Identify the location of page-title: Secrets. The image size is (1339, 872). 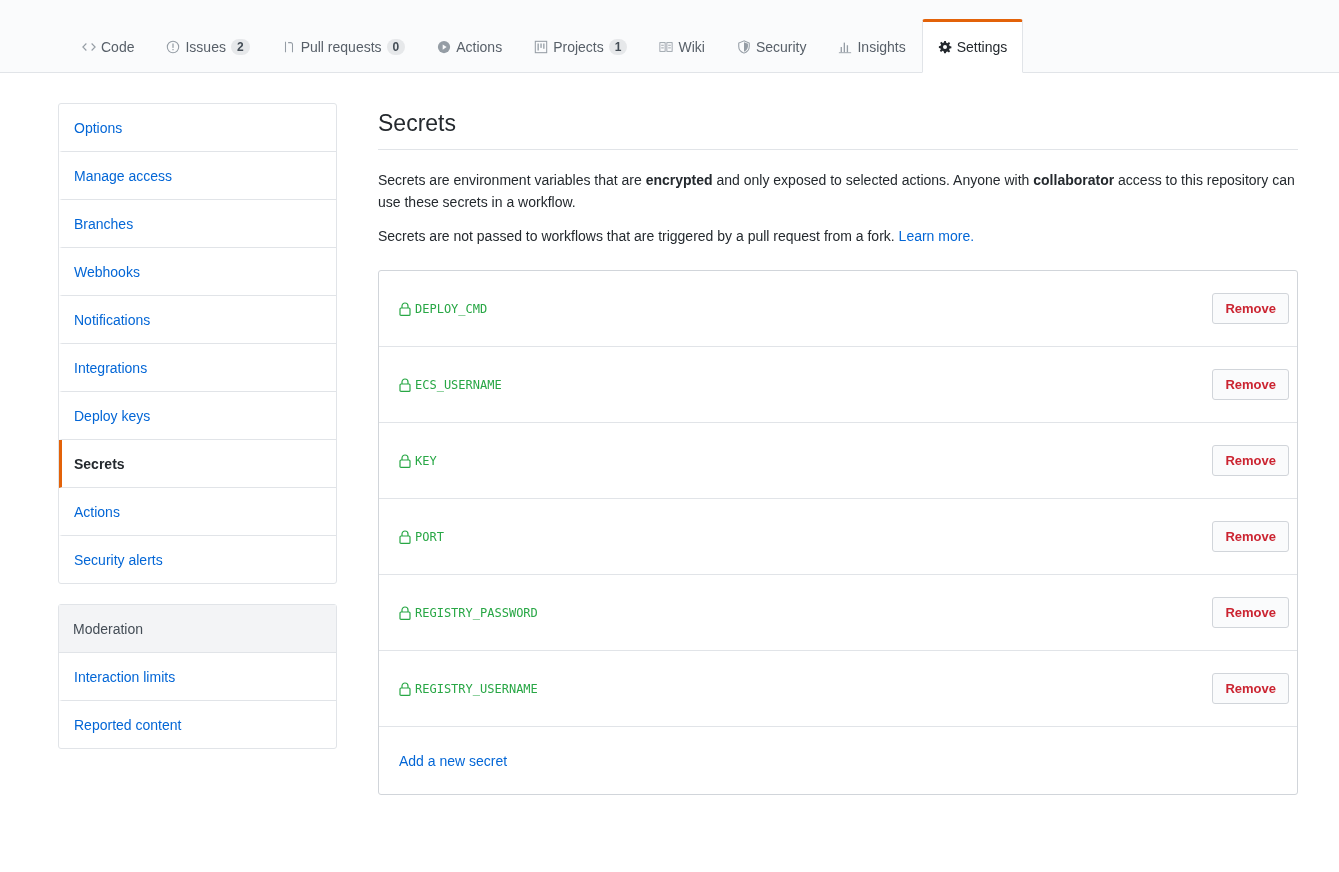
(838, 126).